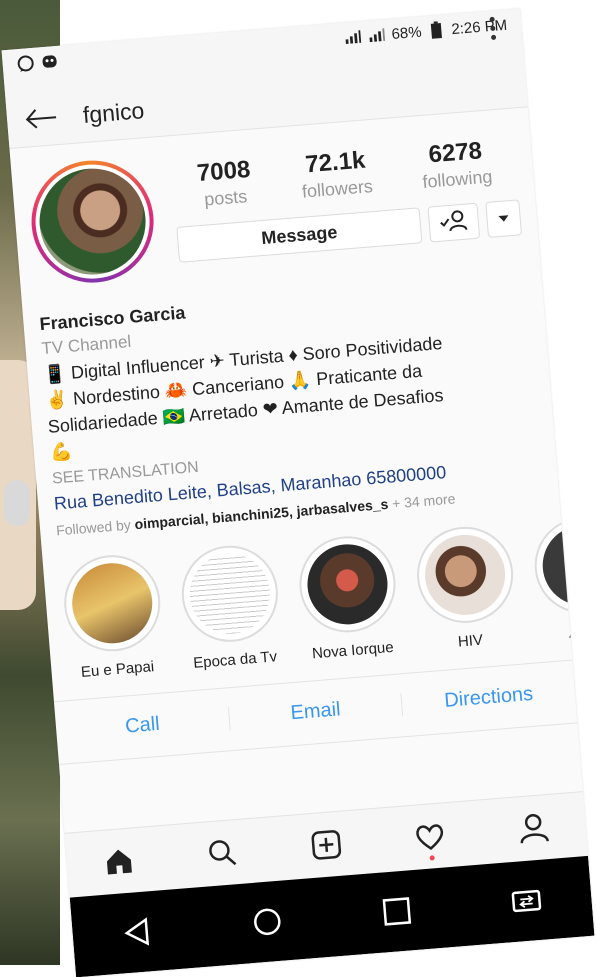  I want to click on suggestions-button, so click(504, 218).